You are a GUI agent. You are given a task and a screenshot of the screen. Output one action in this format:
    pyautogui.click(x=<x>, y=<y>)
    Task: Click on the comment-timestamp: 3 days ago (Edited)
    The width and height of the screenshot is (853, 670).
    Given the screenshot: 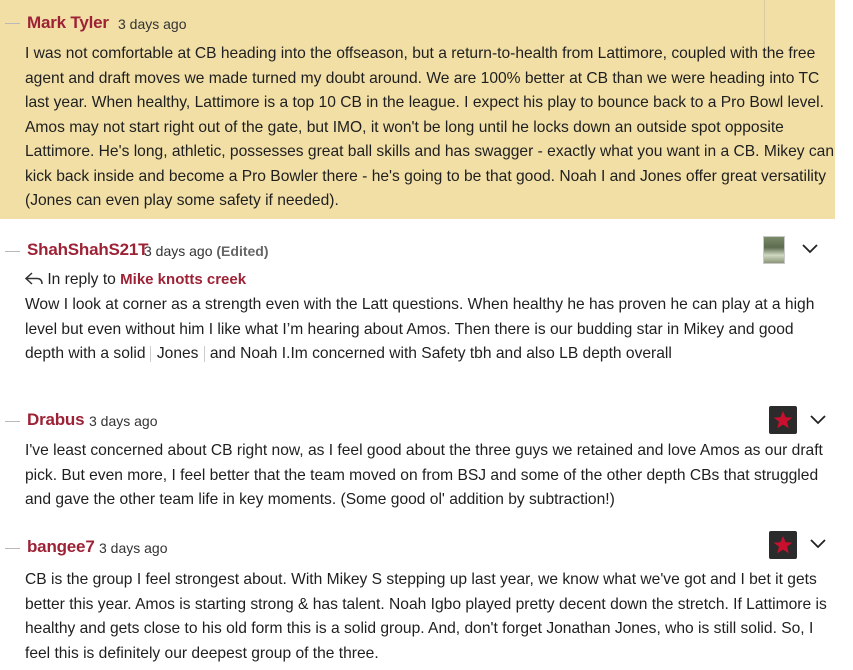 What is the action you would take?
    pyautogui.click(x=206, y=251)
    